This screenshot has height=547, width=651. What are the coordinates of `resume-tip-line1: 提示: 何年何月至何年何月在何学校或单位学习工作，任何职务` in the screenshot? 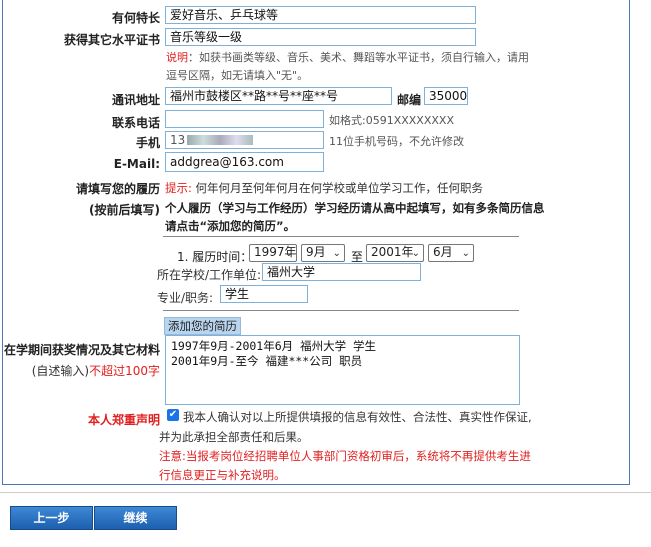 It's located at (324, 188).